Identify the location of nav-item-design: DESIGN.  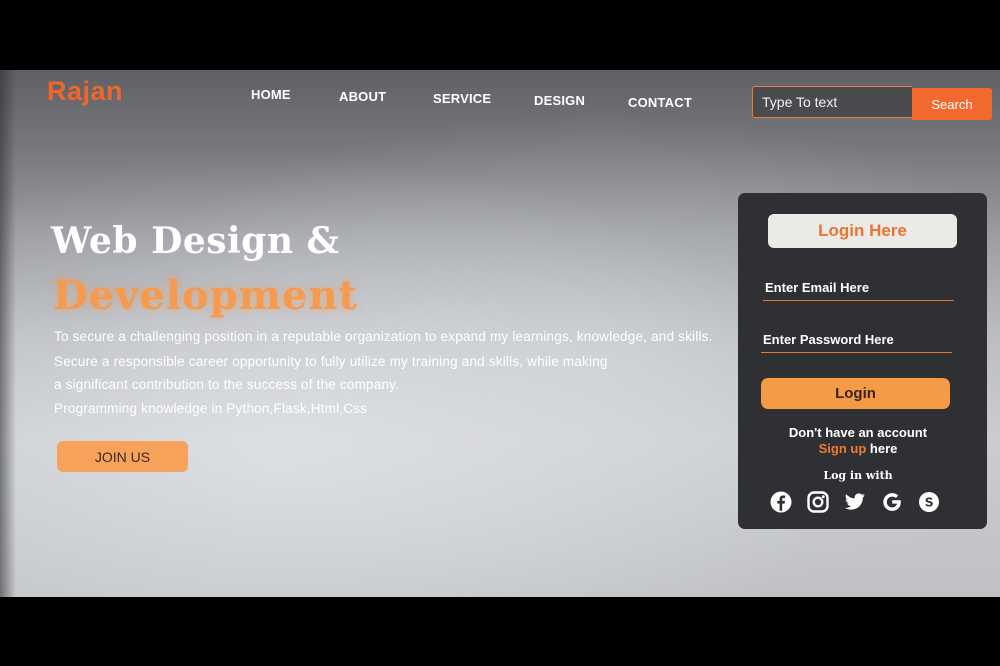
(559, 100).